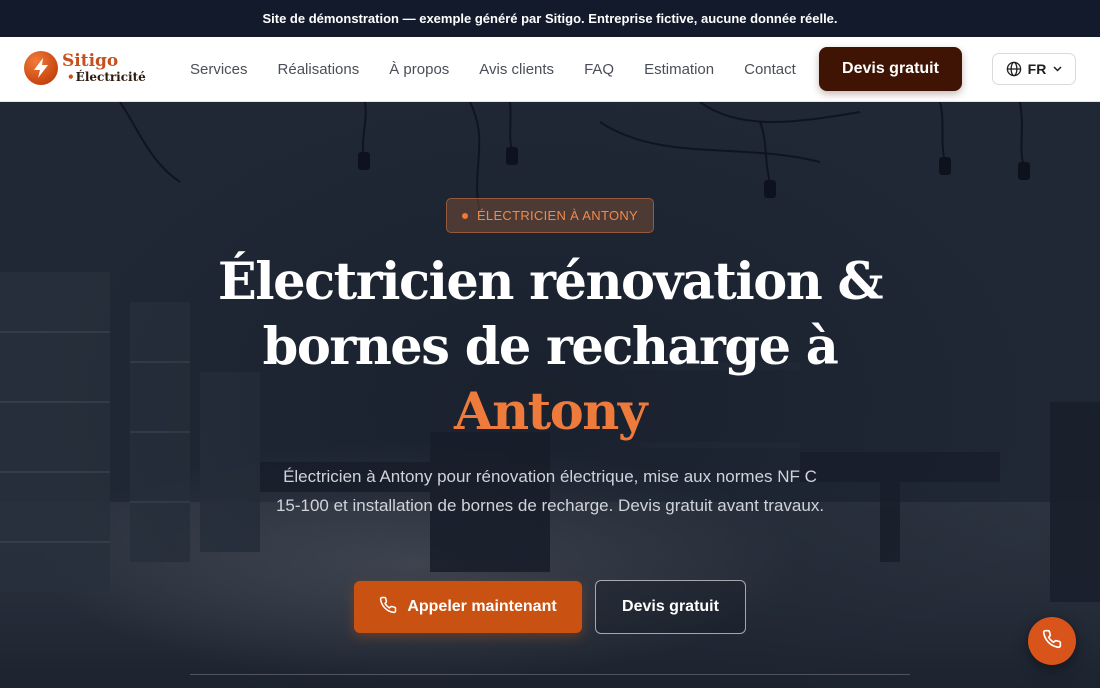  Describe the element at coordinates (670, 607) in the screenshot. I see `free-quote-button: Devis gratuit` at that location.